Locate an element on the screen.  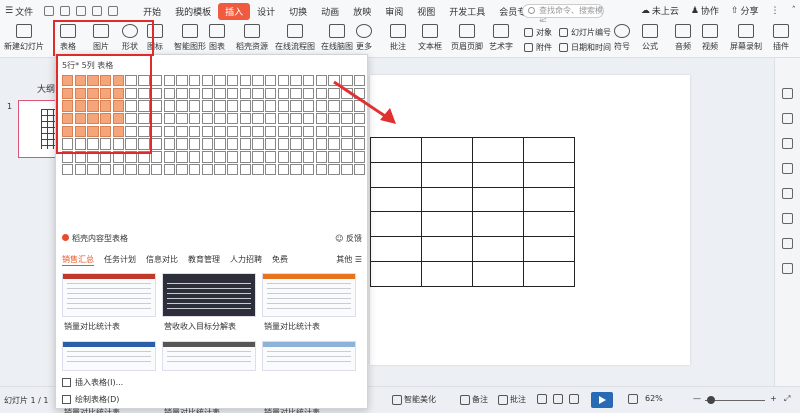
chart-button: 图表 is located at coordinates (217, 38).